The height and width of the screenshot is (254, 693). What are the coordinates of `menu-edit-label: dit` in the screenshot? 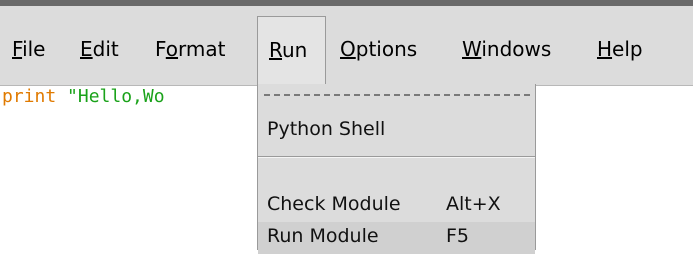 It's located at (105, 49).